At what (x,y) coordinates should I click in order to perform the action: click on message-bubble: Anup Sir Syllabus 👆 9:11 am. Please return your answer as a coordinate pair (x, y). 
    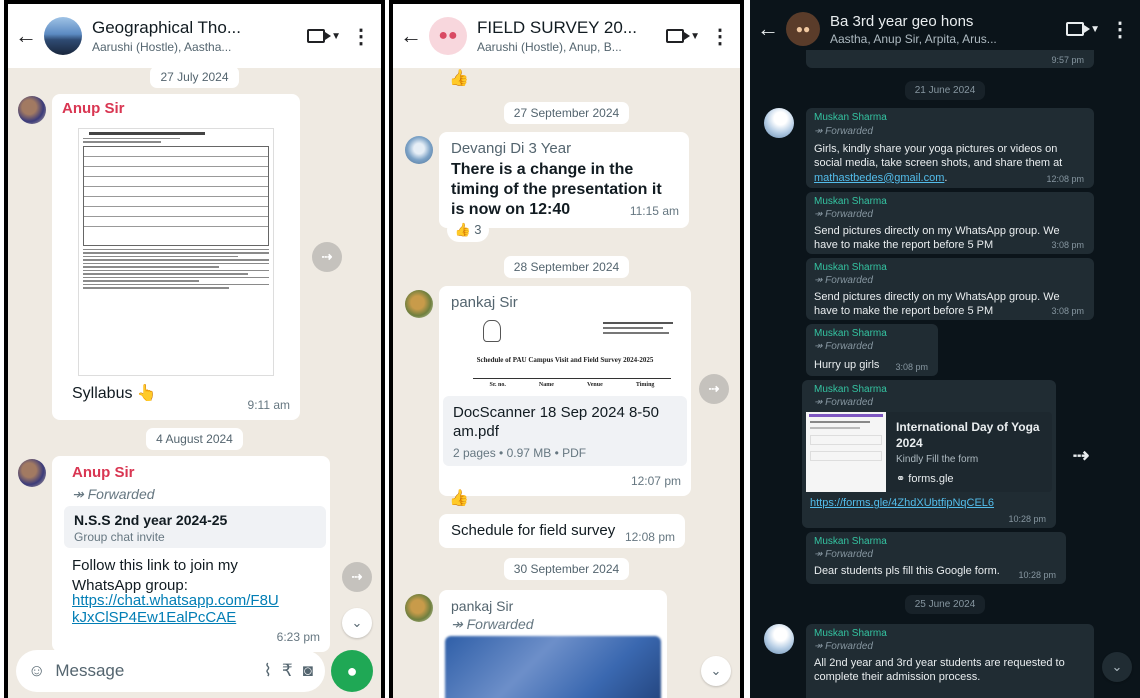
    Looking at the image, I should click on (176, 257).